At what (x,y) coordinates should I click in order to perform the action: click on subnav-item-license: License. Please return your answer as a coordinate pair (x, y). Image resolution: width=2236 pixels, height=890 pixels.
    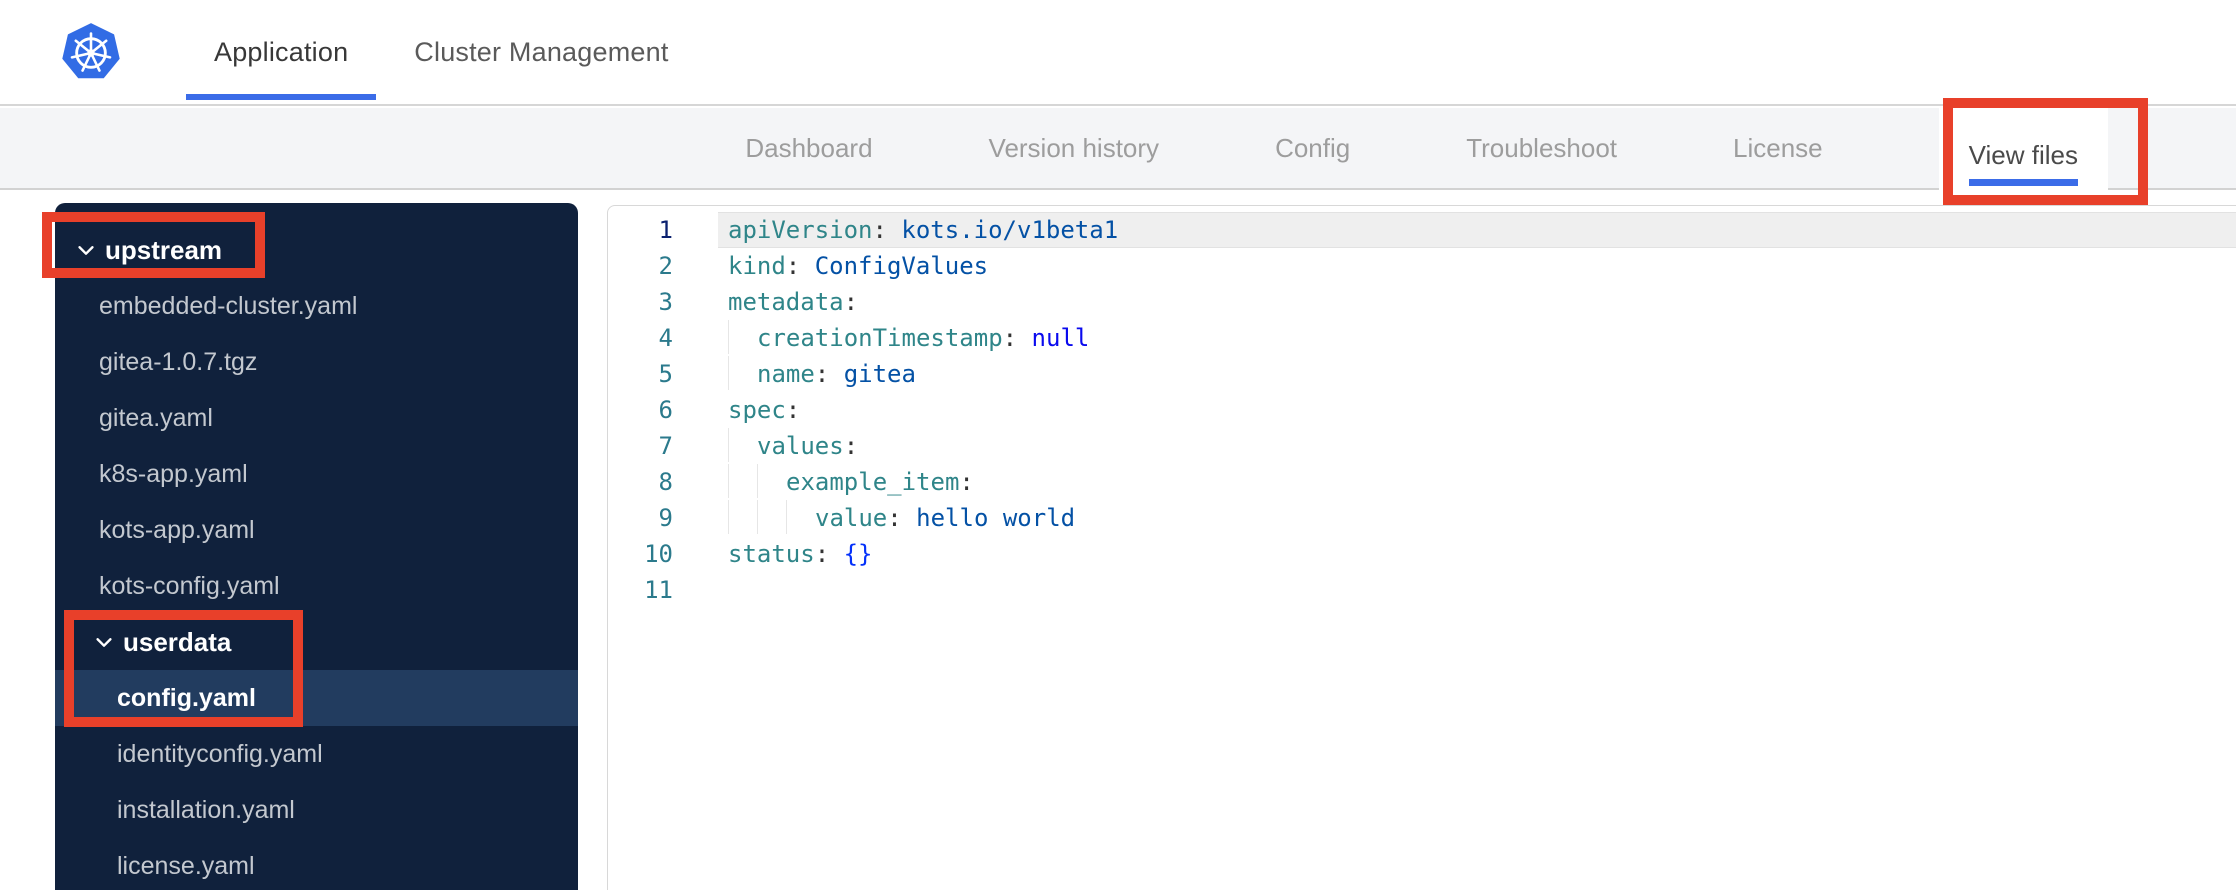
    Looking at the image, I should click on (1778, 148).